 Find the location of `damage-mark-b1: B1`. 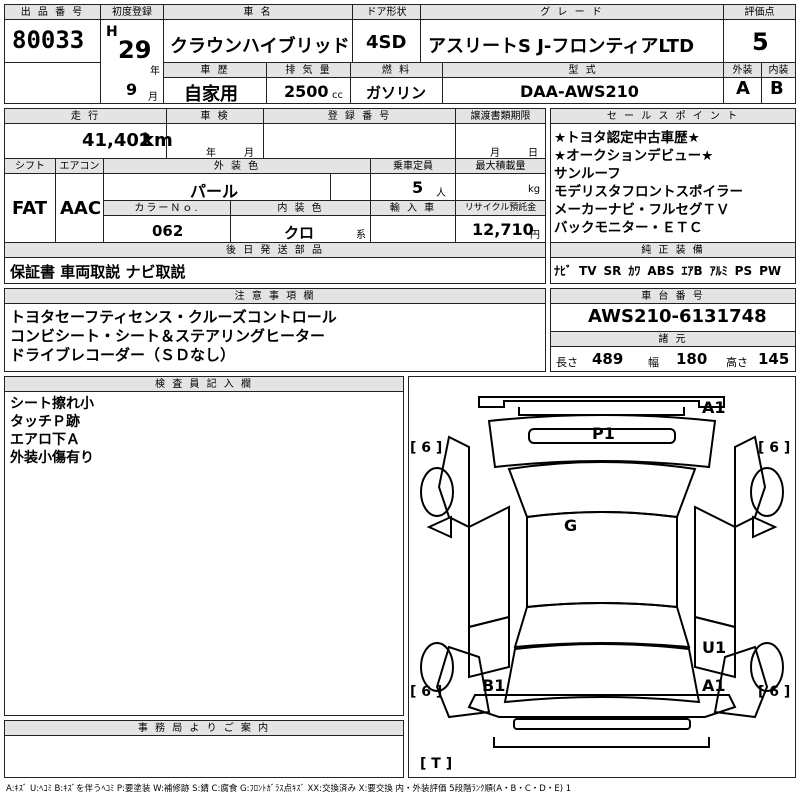

damage-mark-b1: B1 is located at coordinates (494, 685).